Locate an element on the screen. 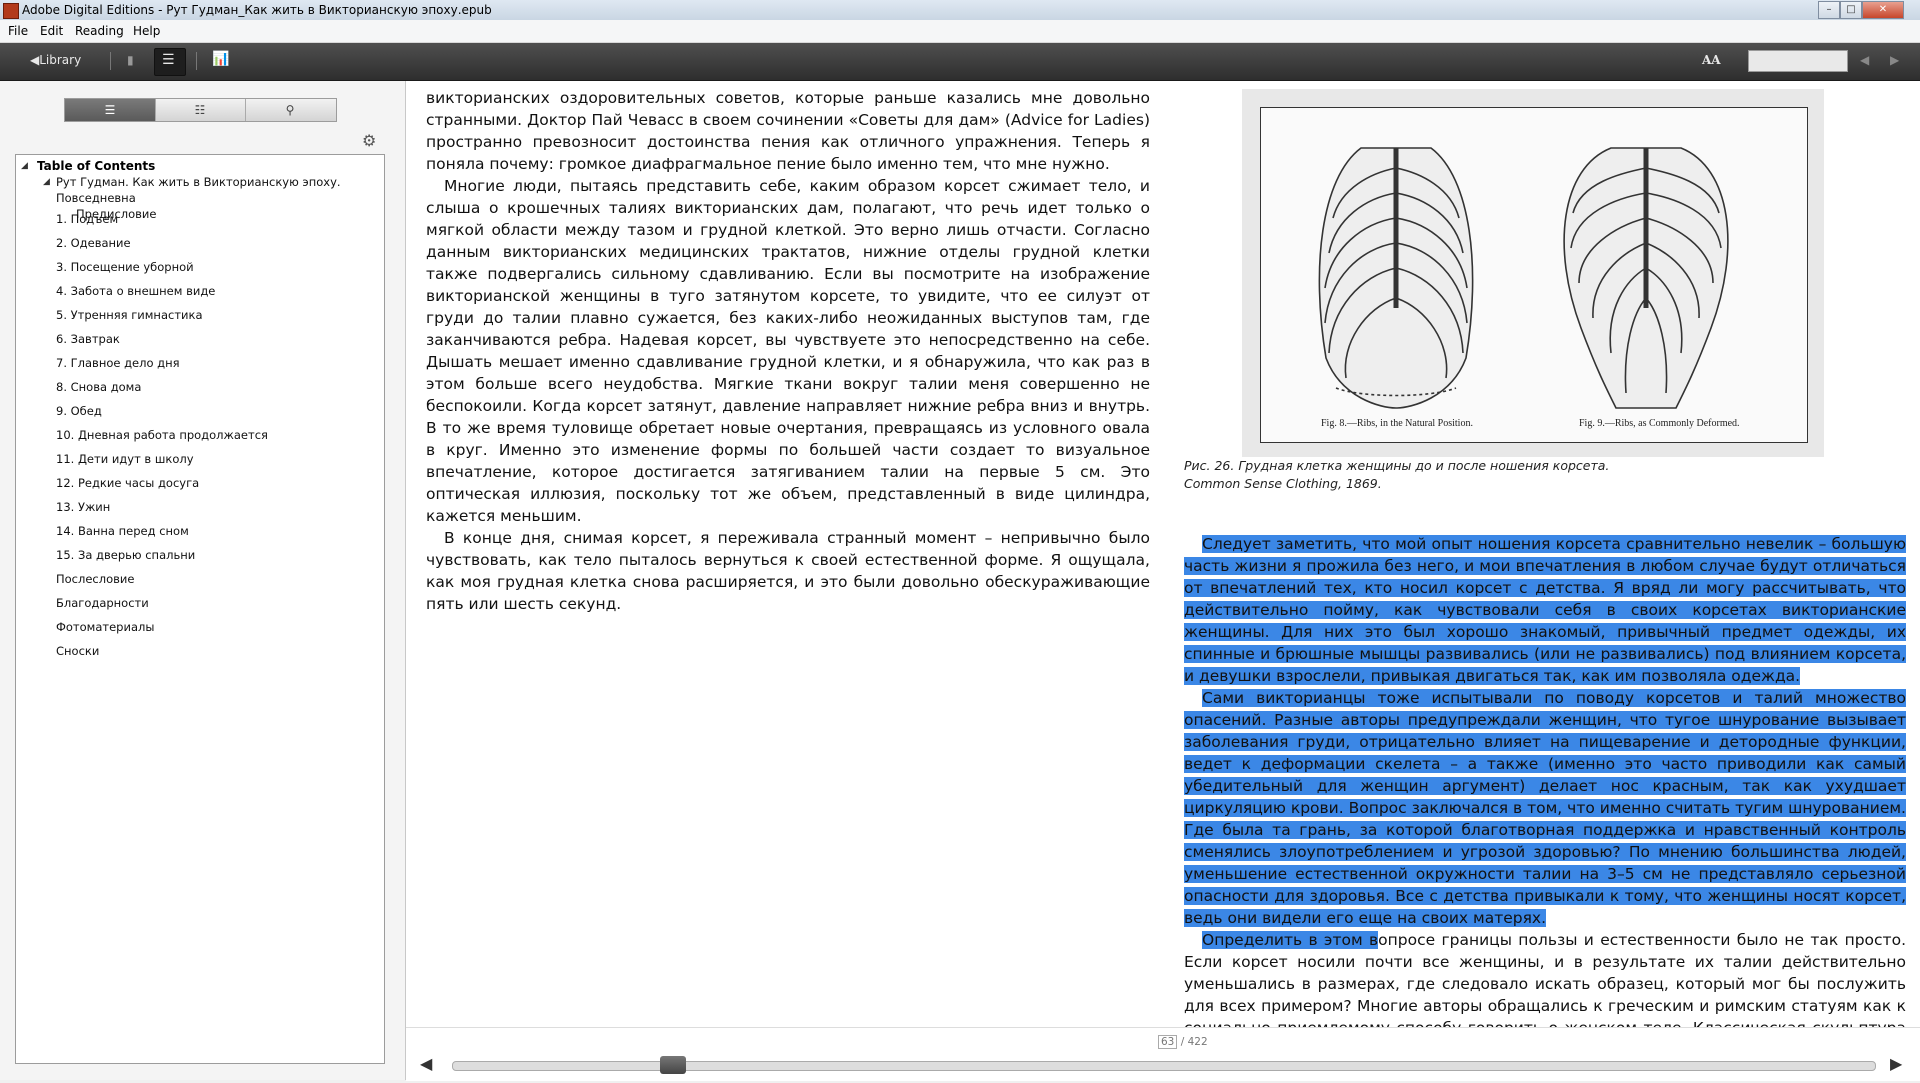 Image resolution: width=1920 pixels, height=1083 pixels. reader-toolbar: ◀Library ▮ ☰ 📊 AA ◀ ▶ is located at coordinates (960, 62).